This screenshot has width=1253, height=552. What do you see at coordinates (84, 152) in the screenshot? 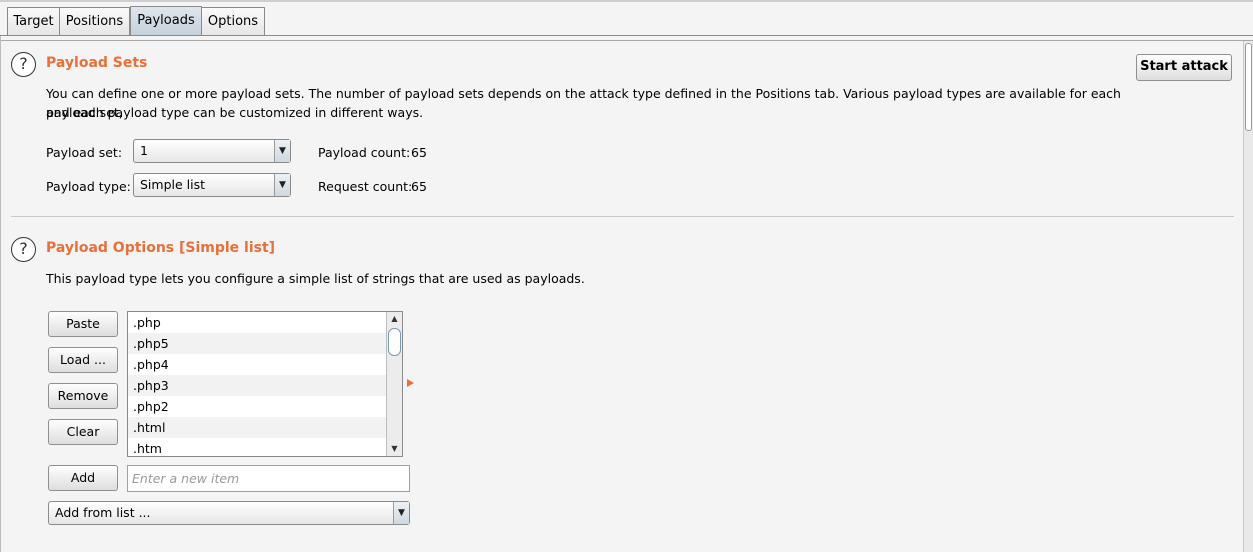
I see `payload-set-label: Payload set:` at bounding box center [84, 152].